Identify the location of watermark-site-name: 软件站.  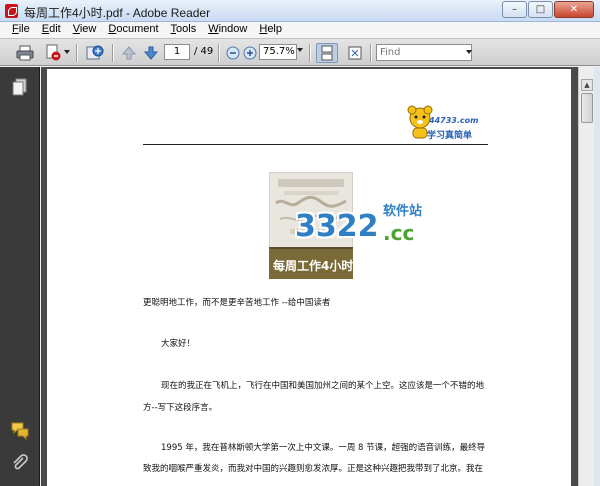
(403, 211).